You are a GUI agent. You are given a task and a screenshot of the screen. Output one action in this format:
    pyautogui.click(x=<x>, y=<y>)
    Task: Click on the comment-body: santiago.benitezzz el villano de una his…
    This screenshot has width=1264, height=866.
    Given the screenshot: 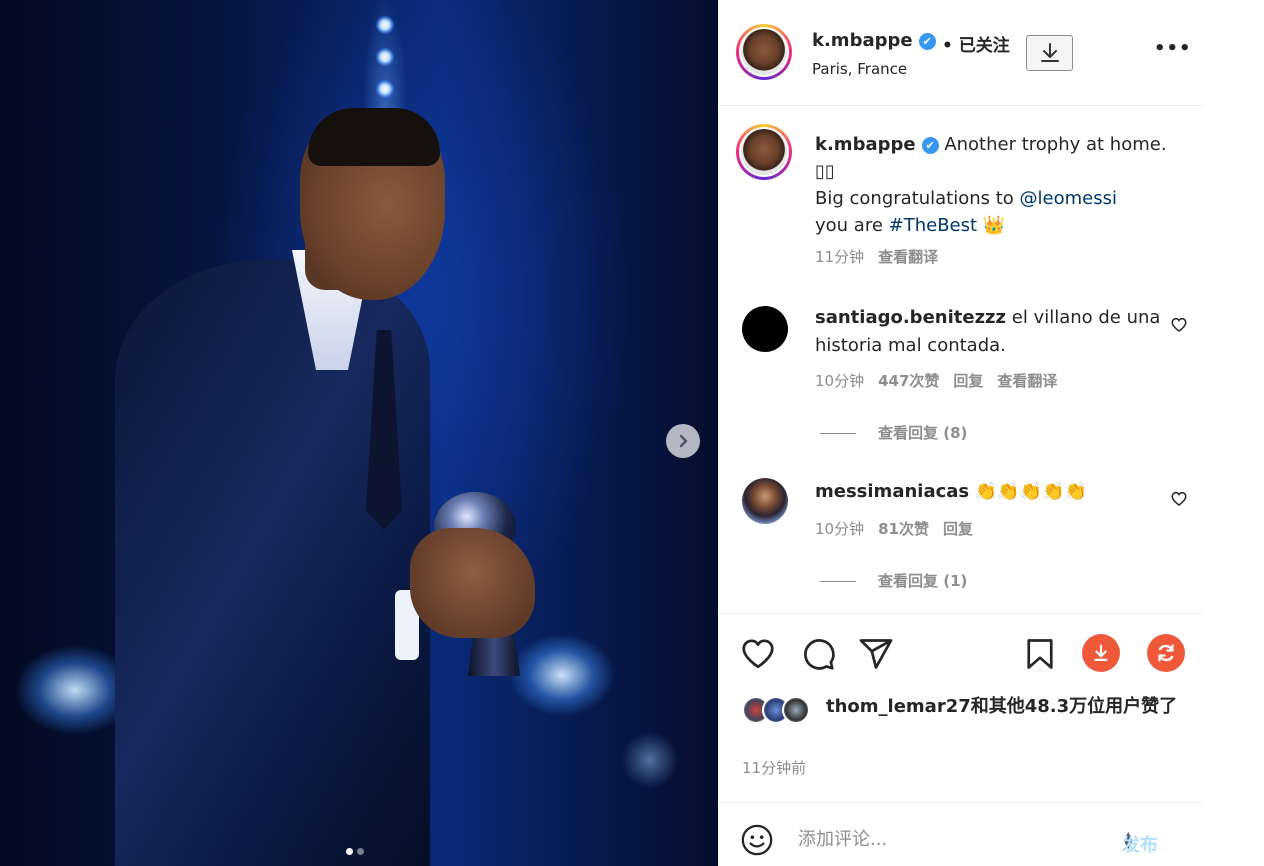 What is the action you would take?
    pyautogui.click(x=990, y=332)
    